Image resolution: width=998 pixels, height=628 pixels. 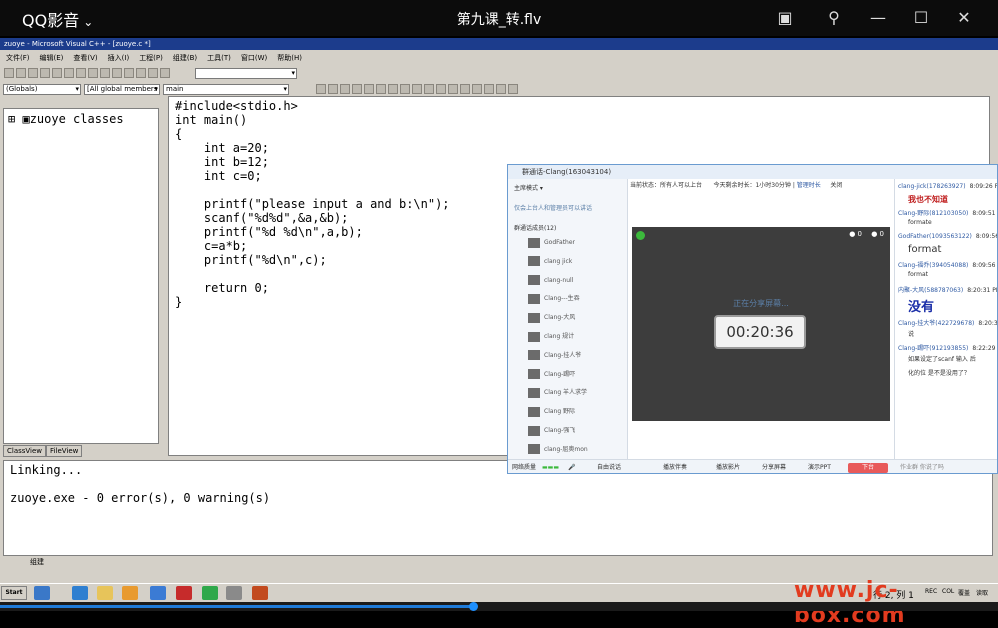 I want to click on chat-sender: Clang-挂大爷(422729678), so click(x=936, y=323).